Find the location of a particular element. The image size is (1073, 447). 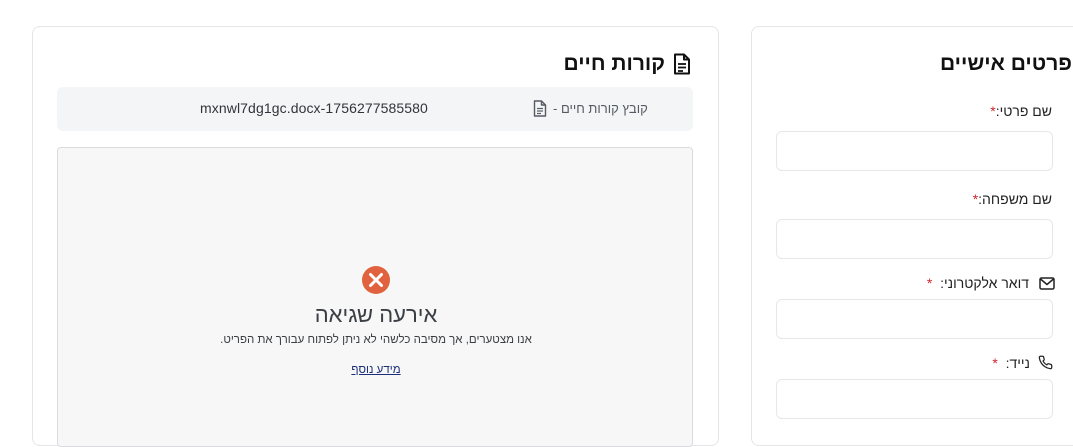

more-info-link: מידע נוסף is located at coordinates (376, 370).